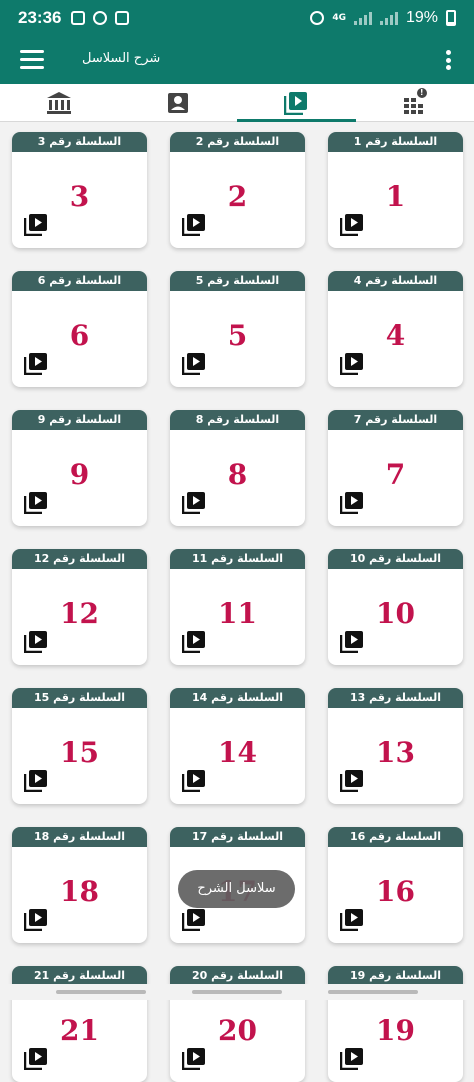 This screenshot has height=1082, width=474. I want to click on series-card: السلسلة رقم 13 13, so click(395, 746).